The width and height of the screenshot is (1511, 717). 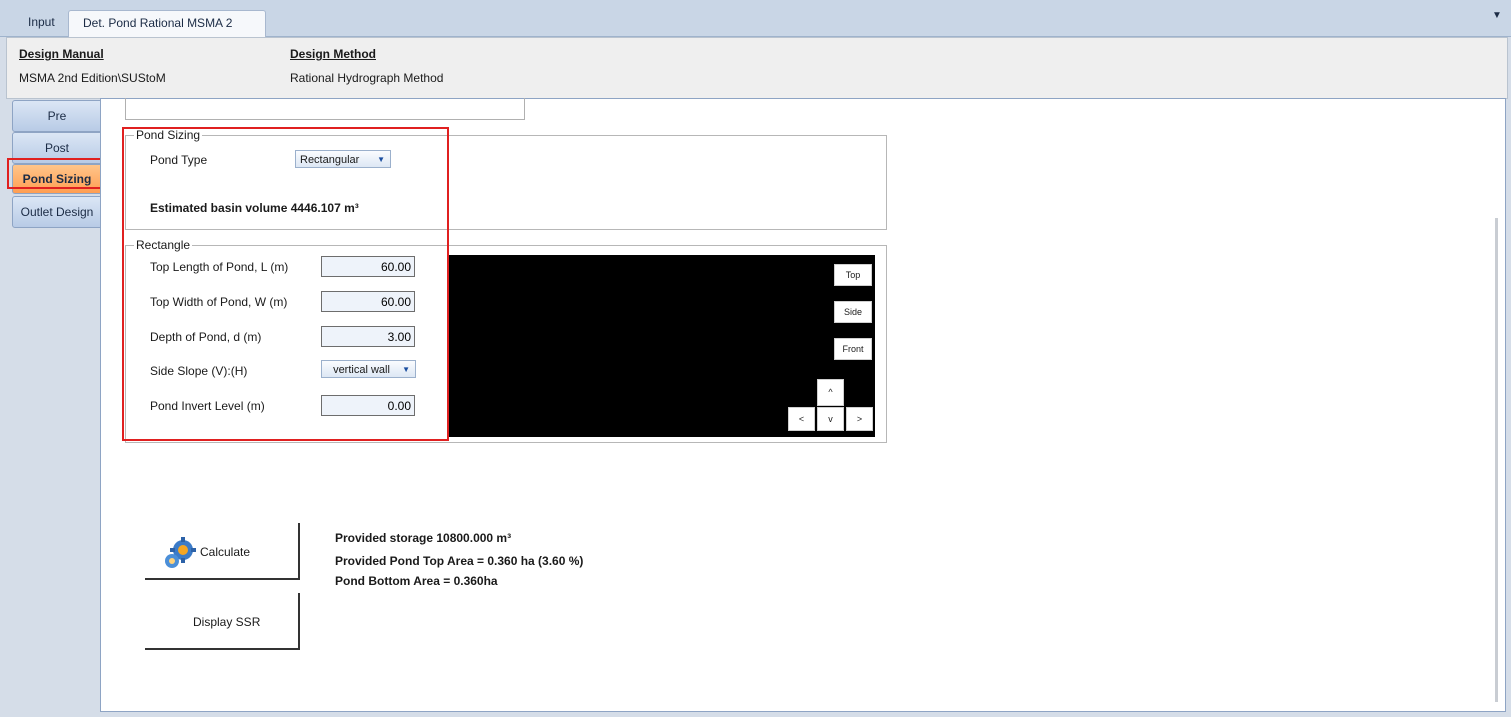 I want to click on calculate-button: Calculate, so click(x=222, y=551).